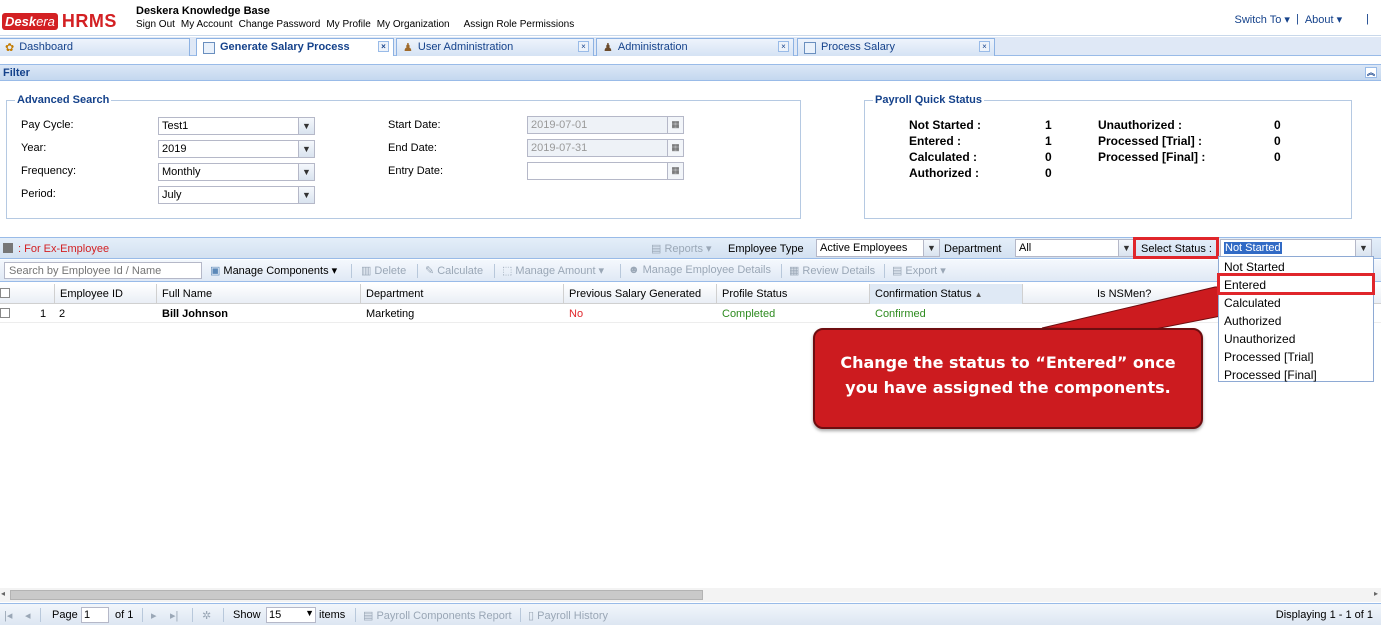 The width and height of the screenshot is (1381, 629). Describe the element at coordinates (236, 149) in the screenshot. I see `year-select: 2019 ▼` at that location.